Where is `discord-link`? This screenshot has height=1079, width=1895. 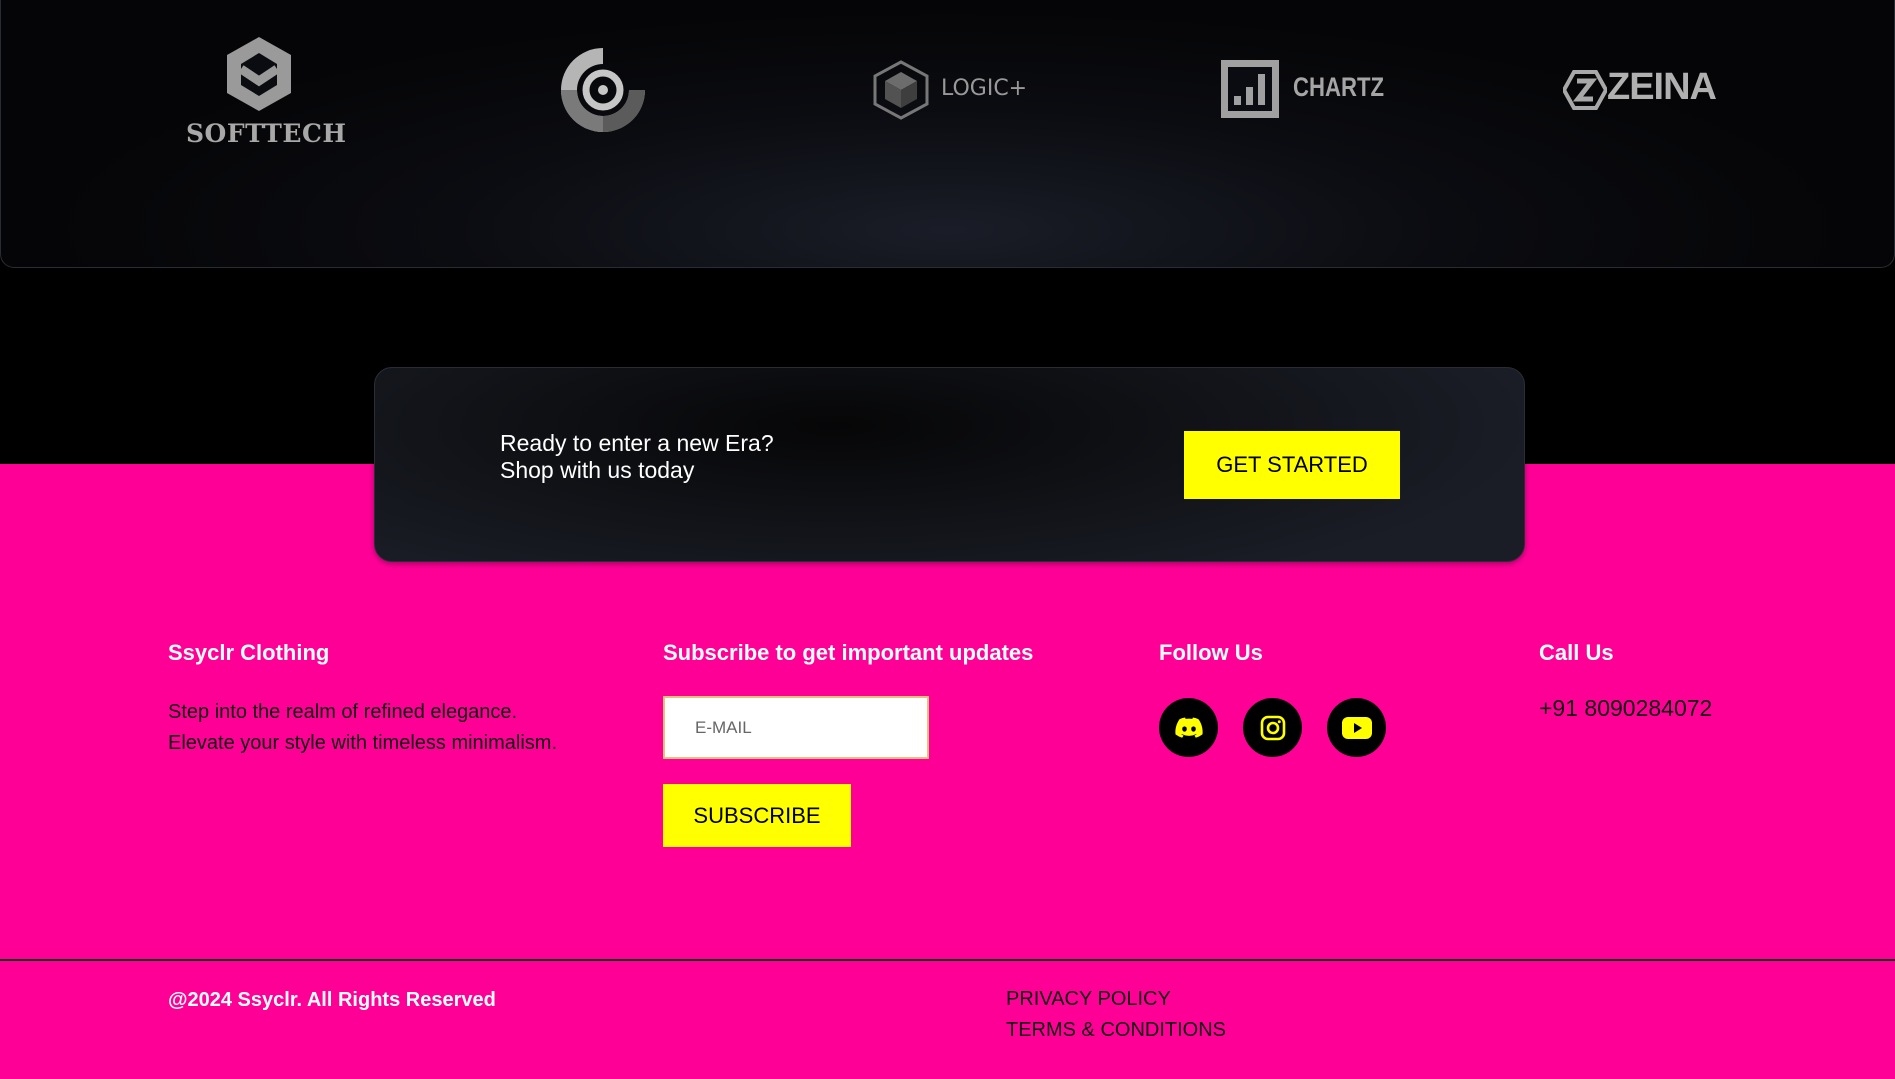
discord-link is located at coordinates (1188, 727).